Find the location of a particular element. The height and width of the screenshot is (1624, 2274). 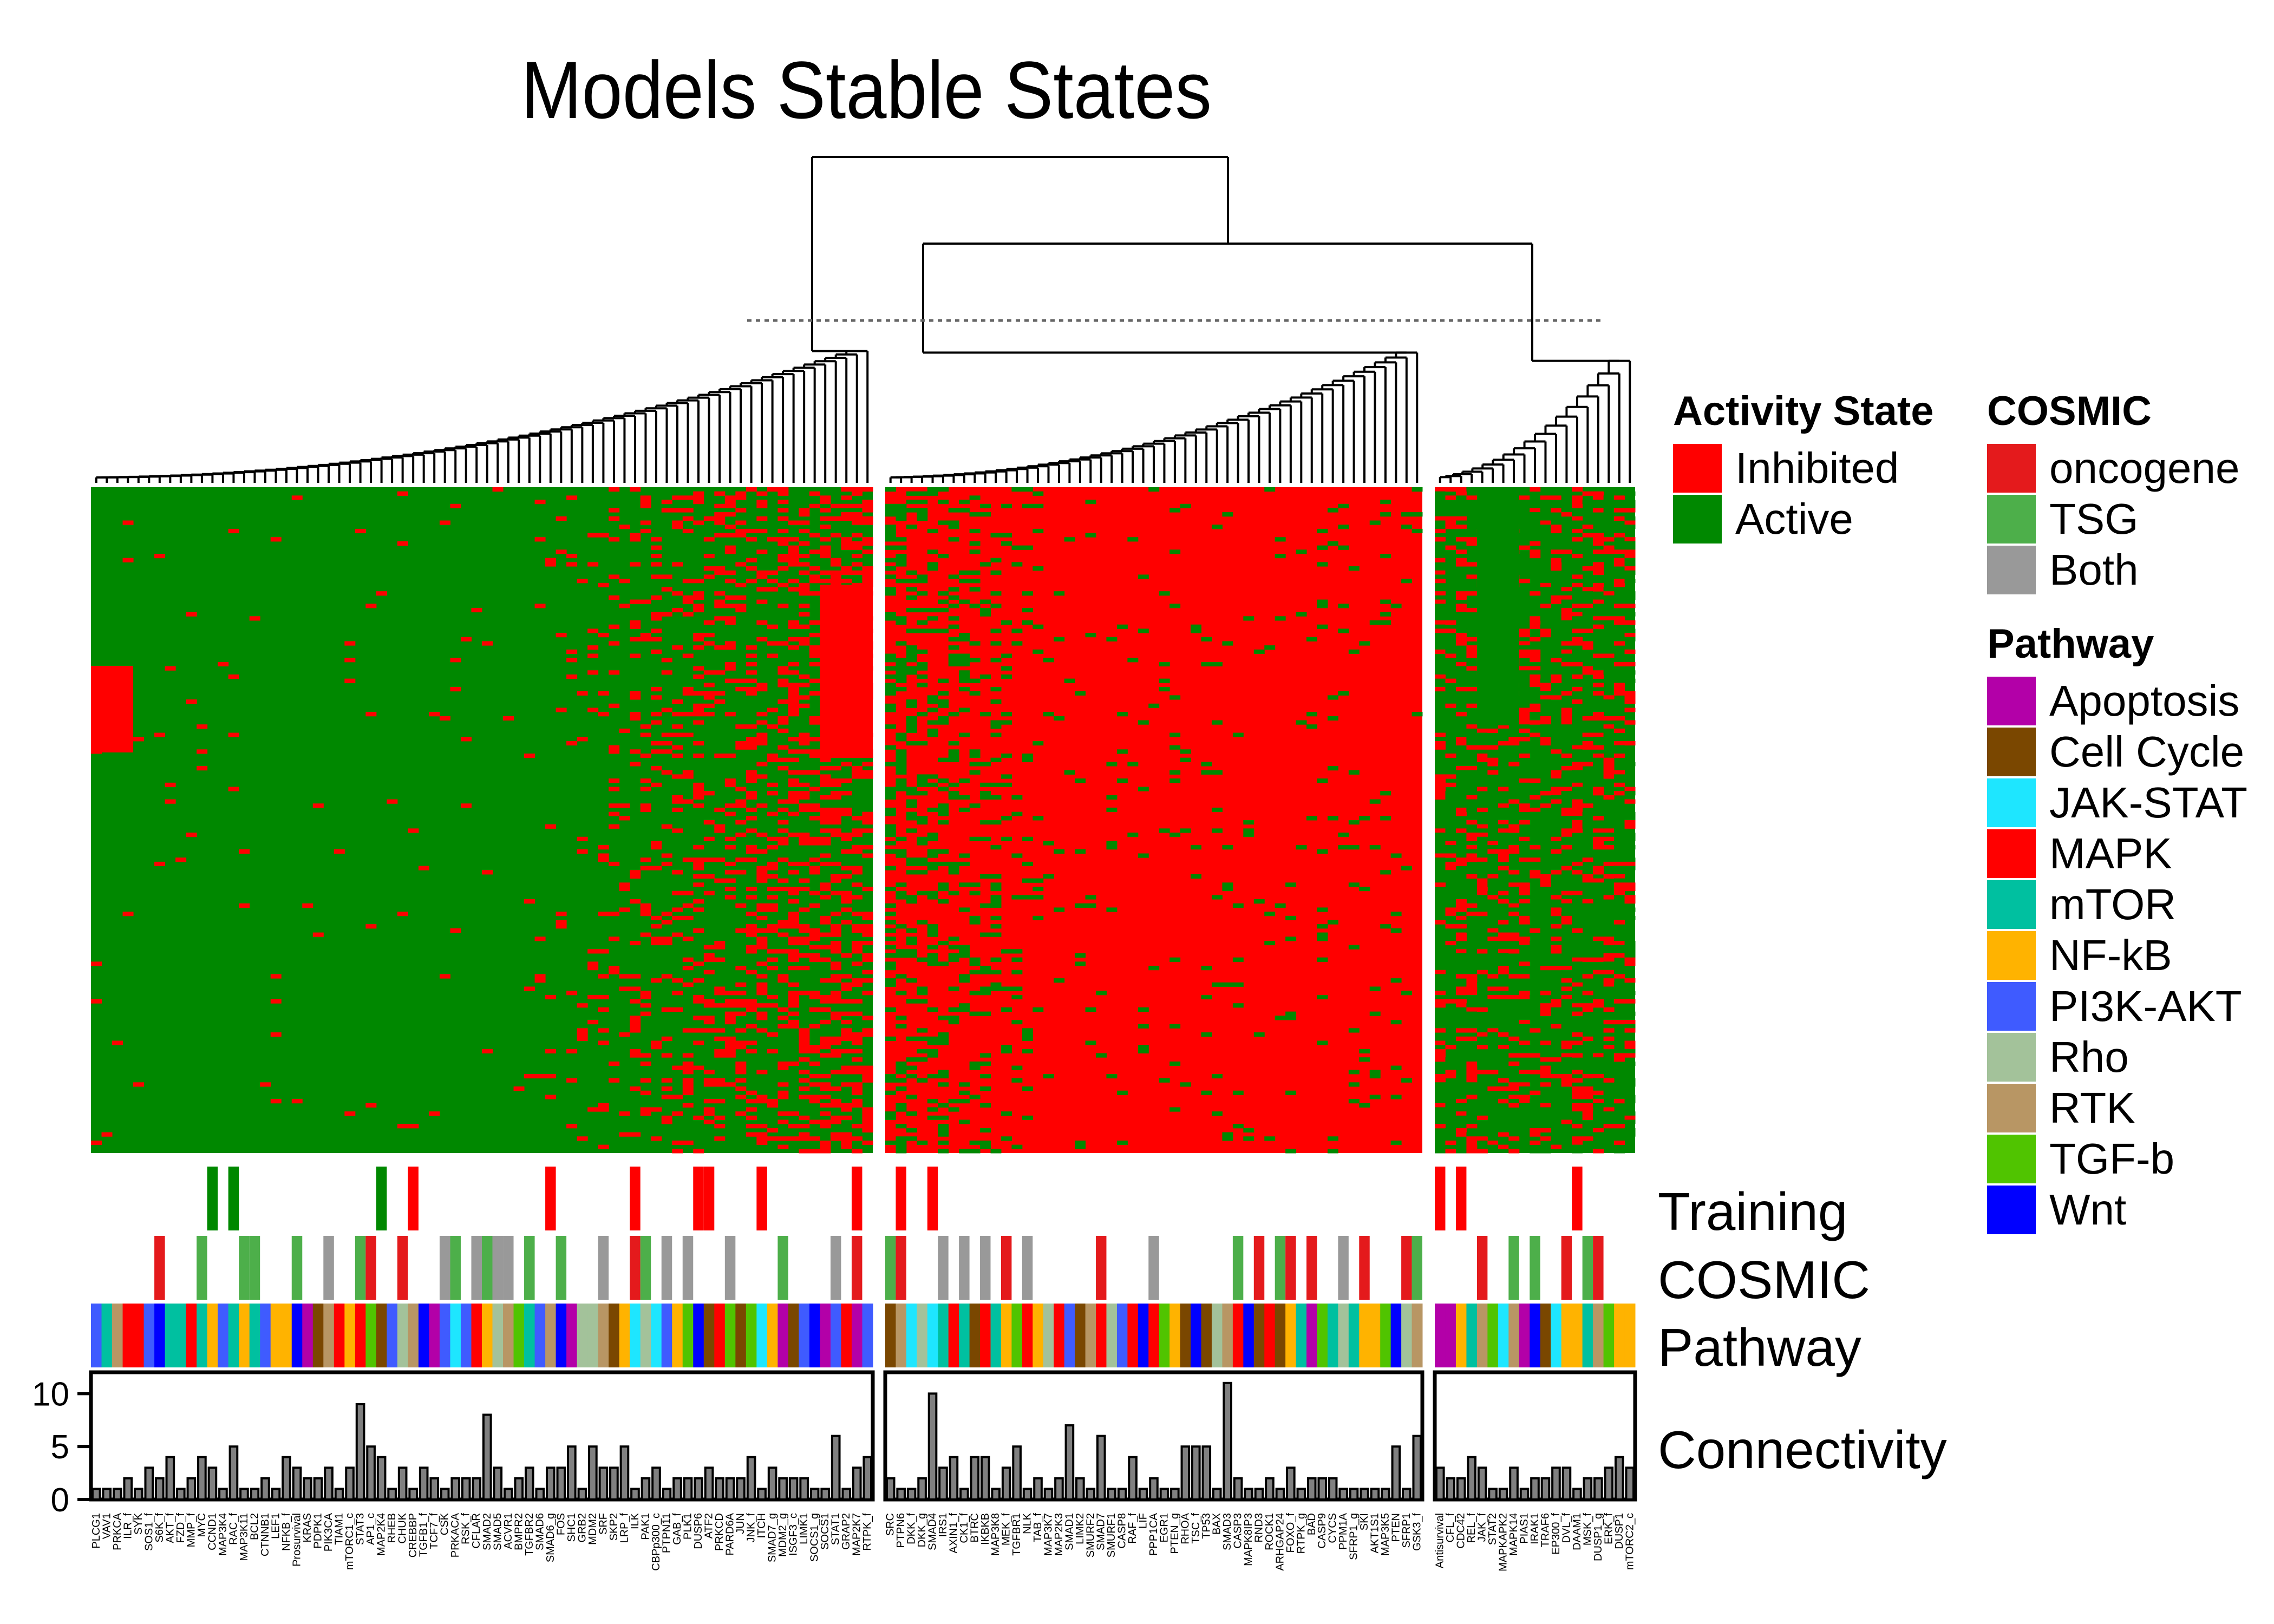

legend-label: RTK is located at coordinates (2092, 1108).